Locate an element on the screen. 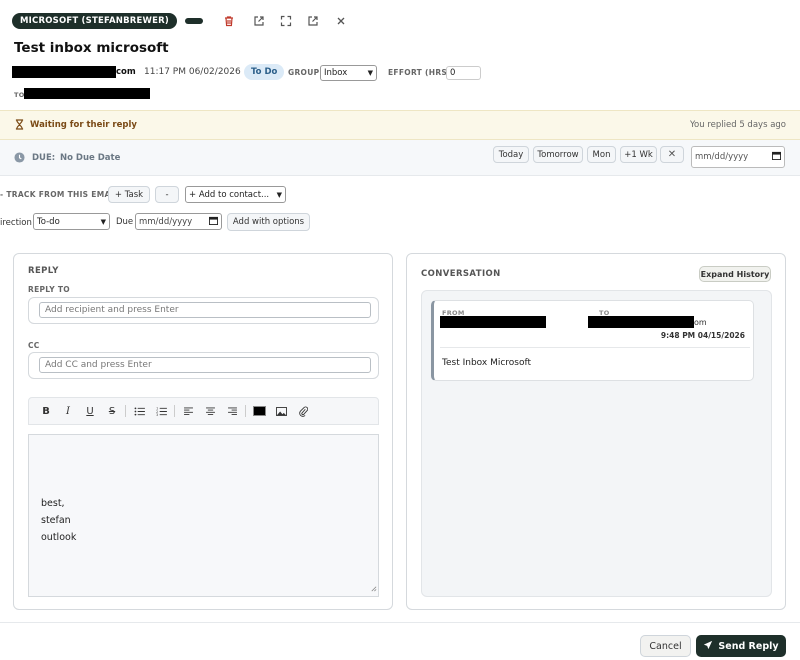 The height and width of the screenshot is (660, 800). bold-icon: B is located at coordinates (46, 411).